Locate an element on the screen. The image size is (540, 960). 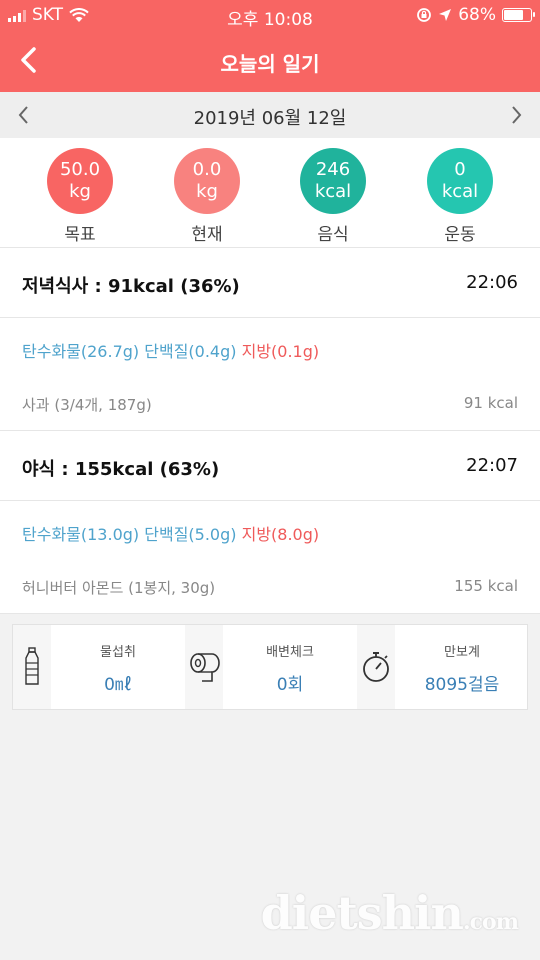
meal-time: 22:07 is located at coordinates (492, 465).